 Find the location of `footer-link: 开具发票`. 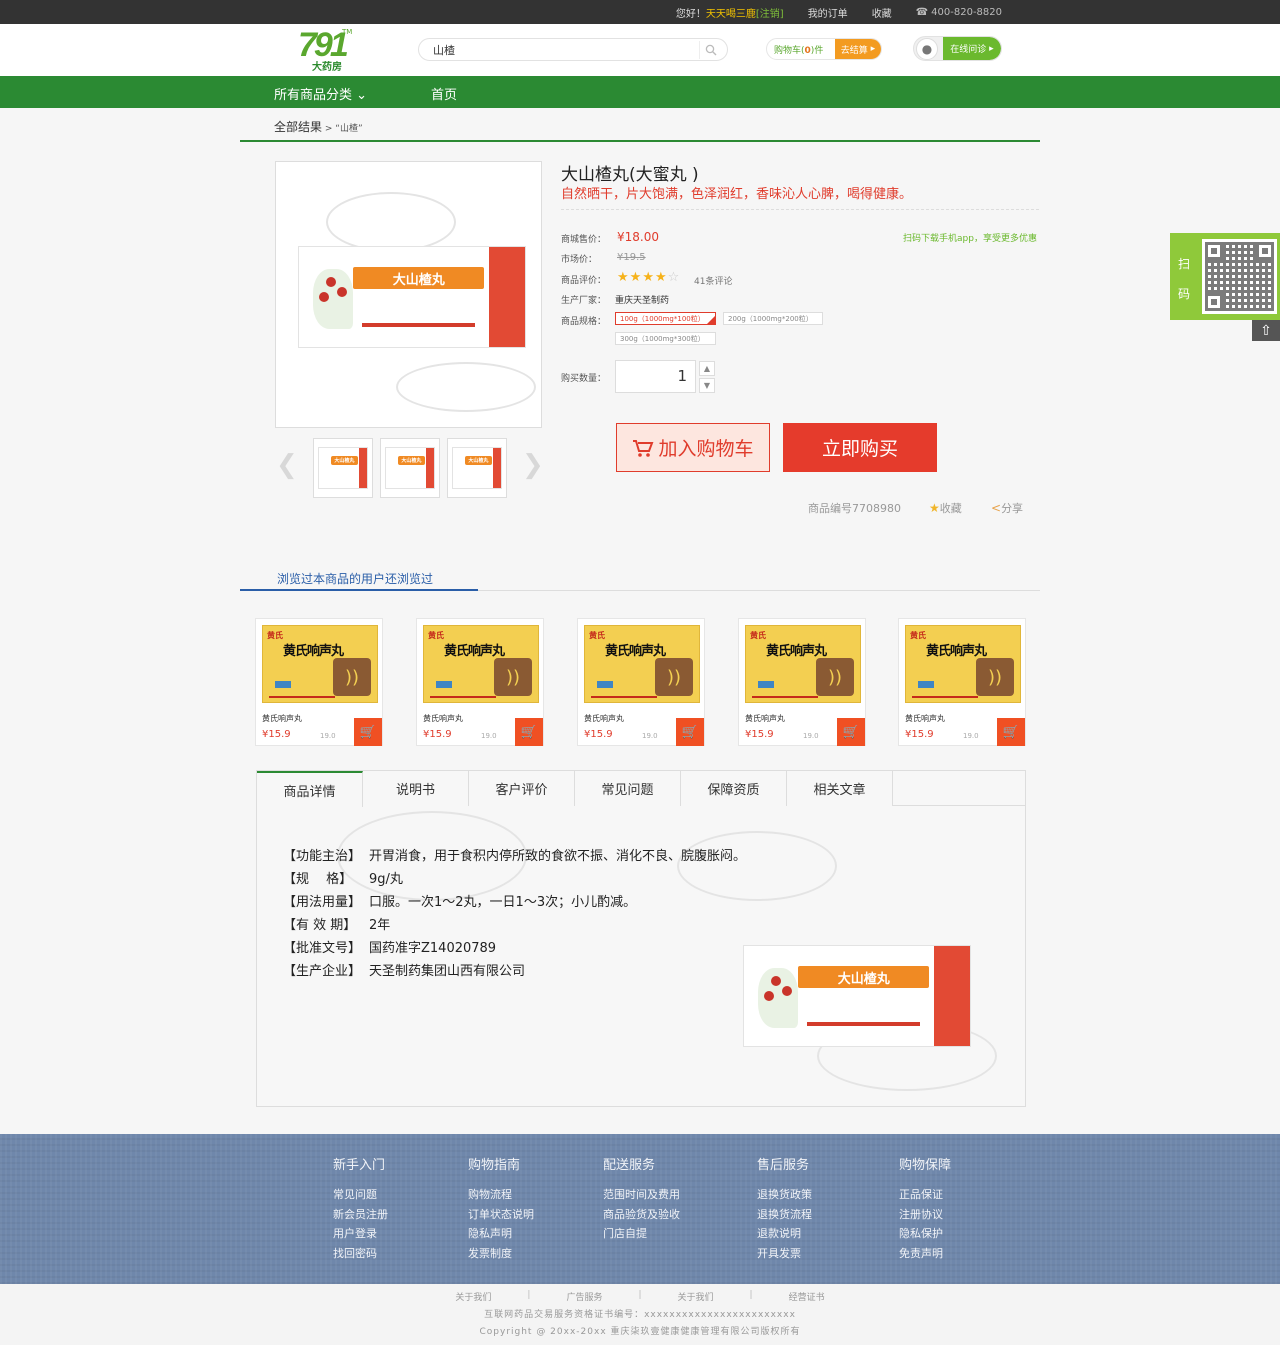

footer-link: 开具发票 is located at coordinates (784, 1254).